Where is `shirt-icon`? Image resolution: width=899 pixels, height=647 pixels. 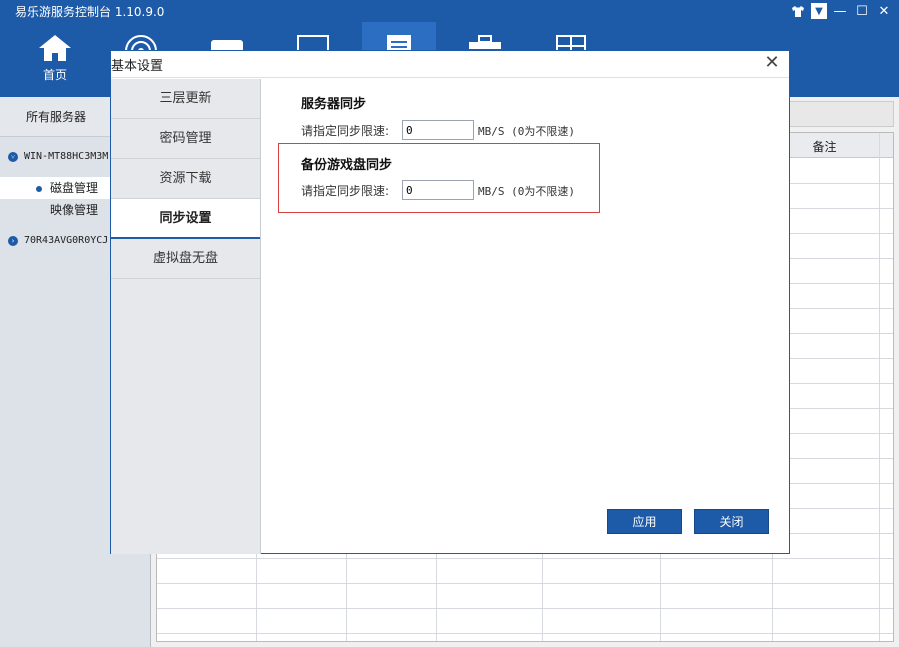
shirt-icon is located at coordinates (798, 11).